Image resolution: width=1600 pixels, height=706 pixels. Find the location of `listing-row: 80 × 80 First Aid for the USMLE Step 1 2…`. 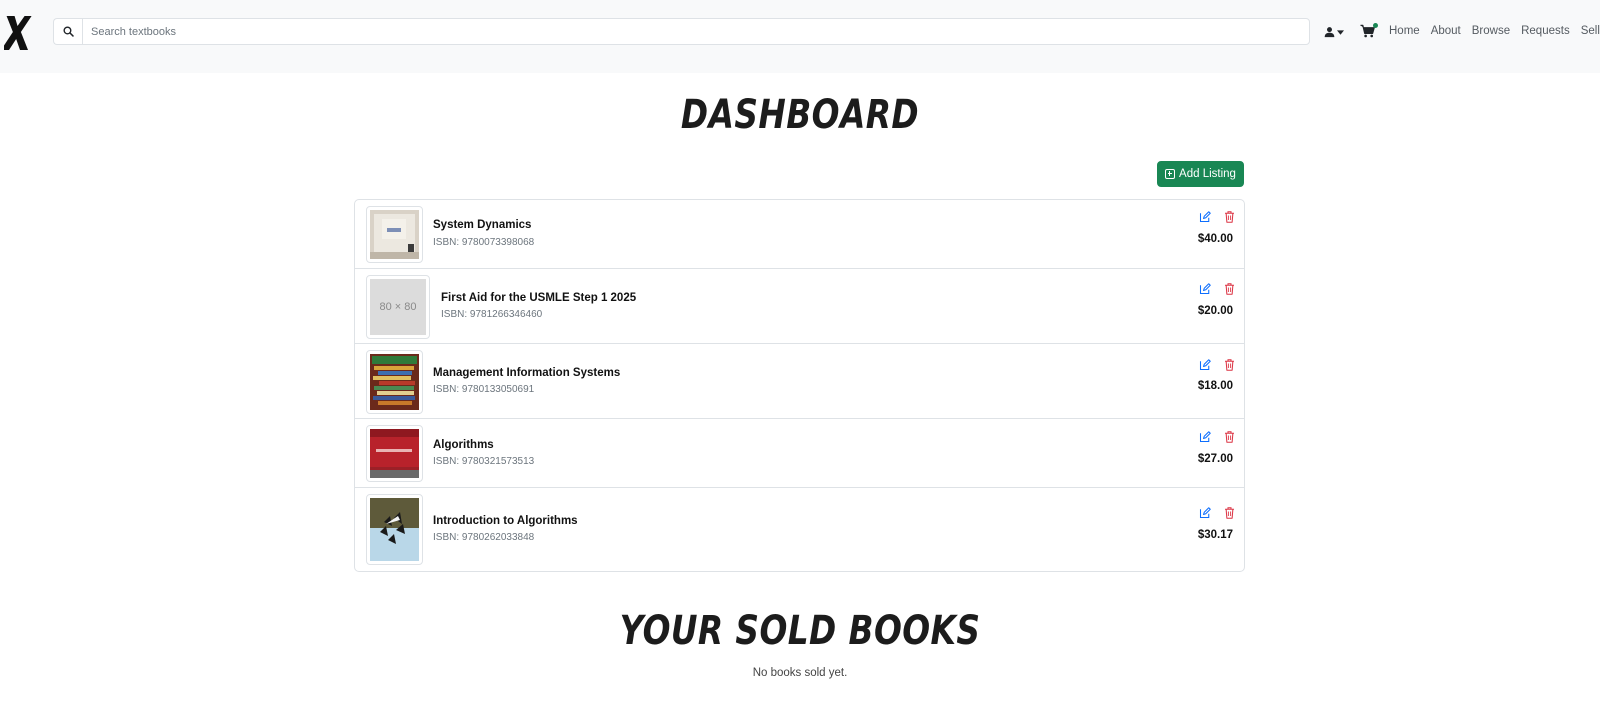

listing-row: 80 × 80 First Aid for the USMLE Step 1 2… is located at coordinates (799, 306).